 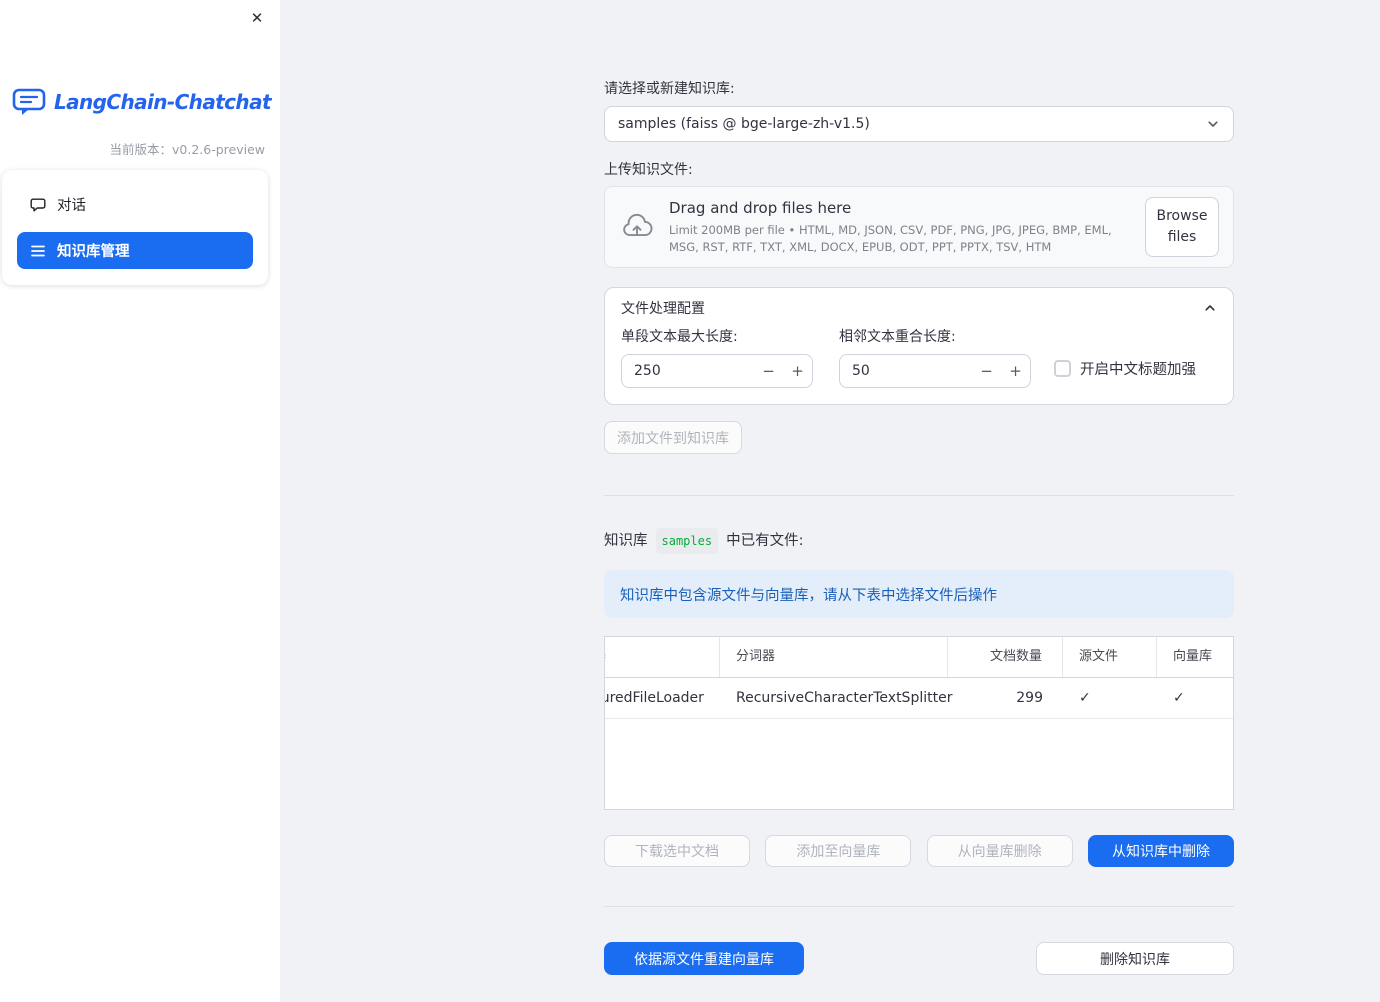 What do you see at coordinates (744, 124) in the screenshot?
I see `kb-select-value: samples (faiss @ bge-large-zh-v1.5)` at bounding box center [744, 124].